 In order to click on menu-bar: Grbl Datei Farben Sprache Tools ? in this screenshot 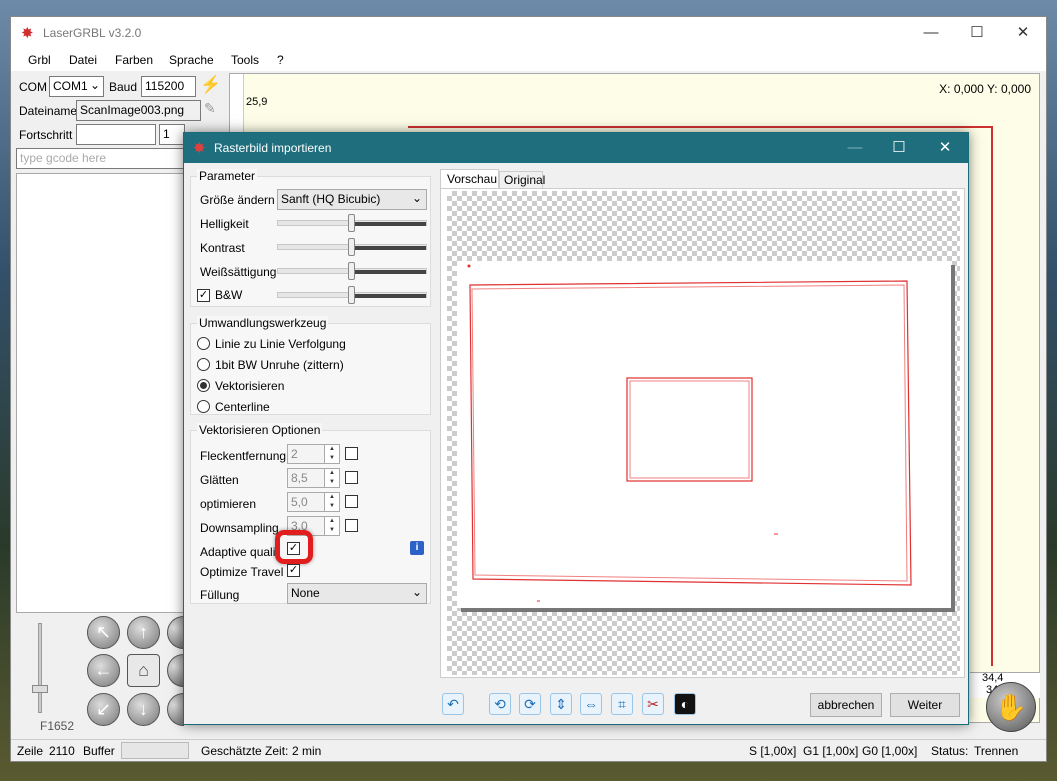, I will do `click(528, 60)`.